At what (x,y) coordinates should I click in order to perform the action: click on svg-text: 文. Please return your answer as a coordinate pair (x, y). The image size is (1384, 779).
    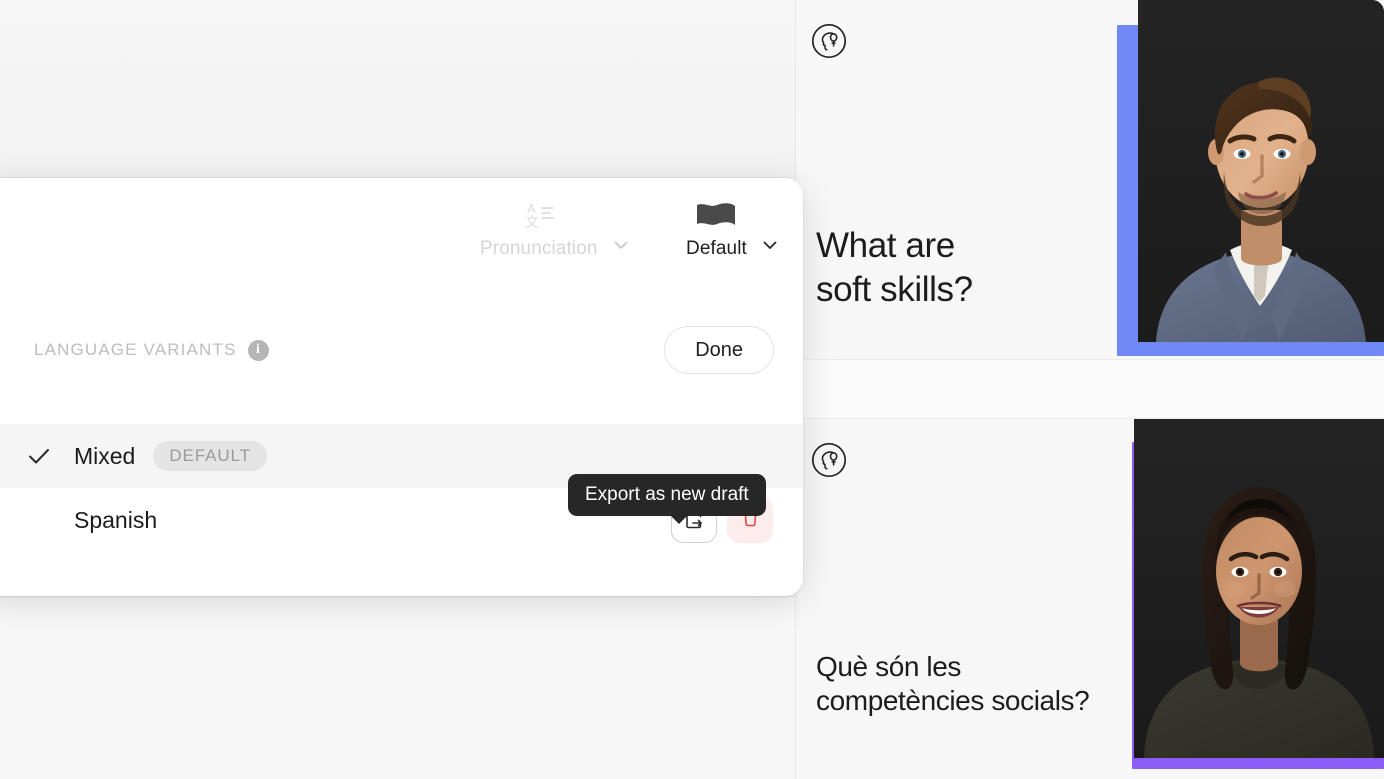
    Looking at the image, I should click on (532, 222).